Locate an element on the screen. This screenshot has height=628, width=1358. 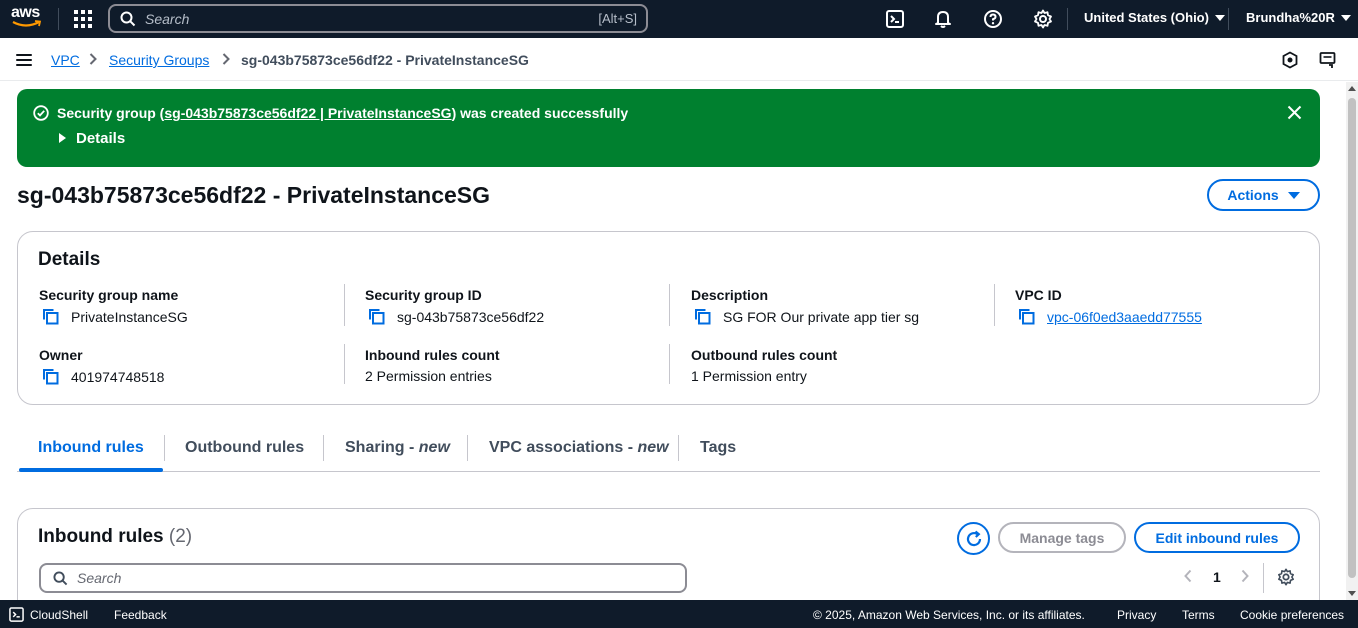
tab-inbound-rules: Inbound rules is located at coordinates (91, 448).